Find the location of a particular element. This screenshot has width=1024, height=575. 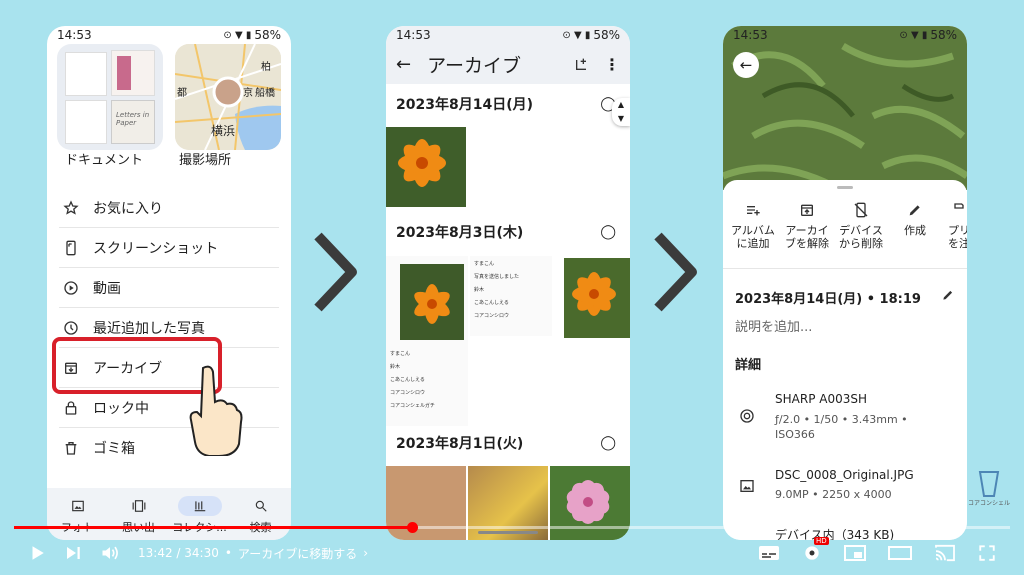

map-label: 船橋 is located at coordinates (265, 93).